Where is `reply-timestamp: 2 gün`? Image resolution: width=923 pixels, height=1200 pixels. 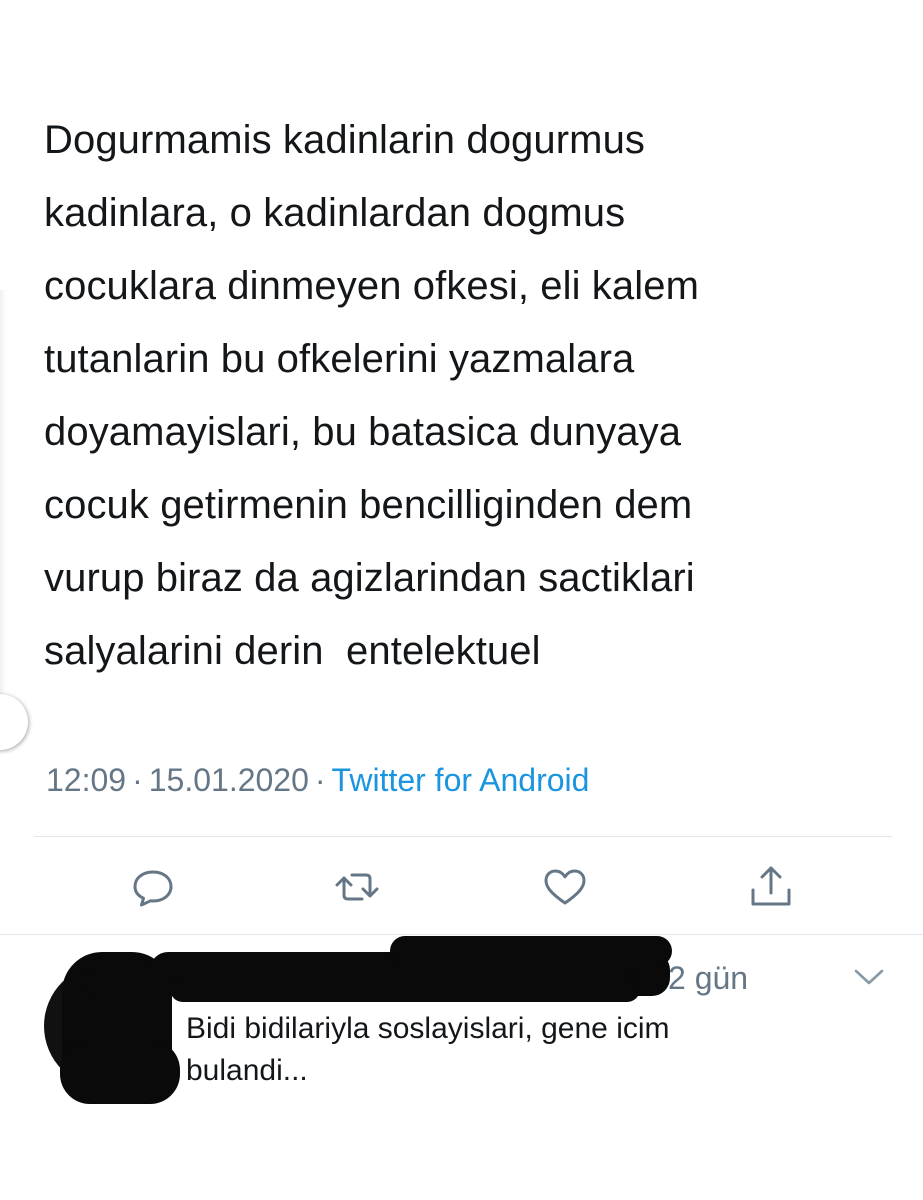
reply-timestamp: 2 gün is located at coordinates (708, 978).